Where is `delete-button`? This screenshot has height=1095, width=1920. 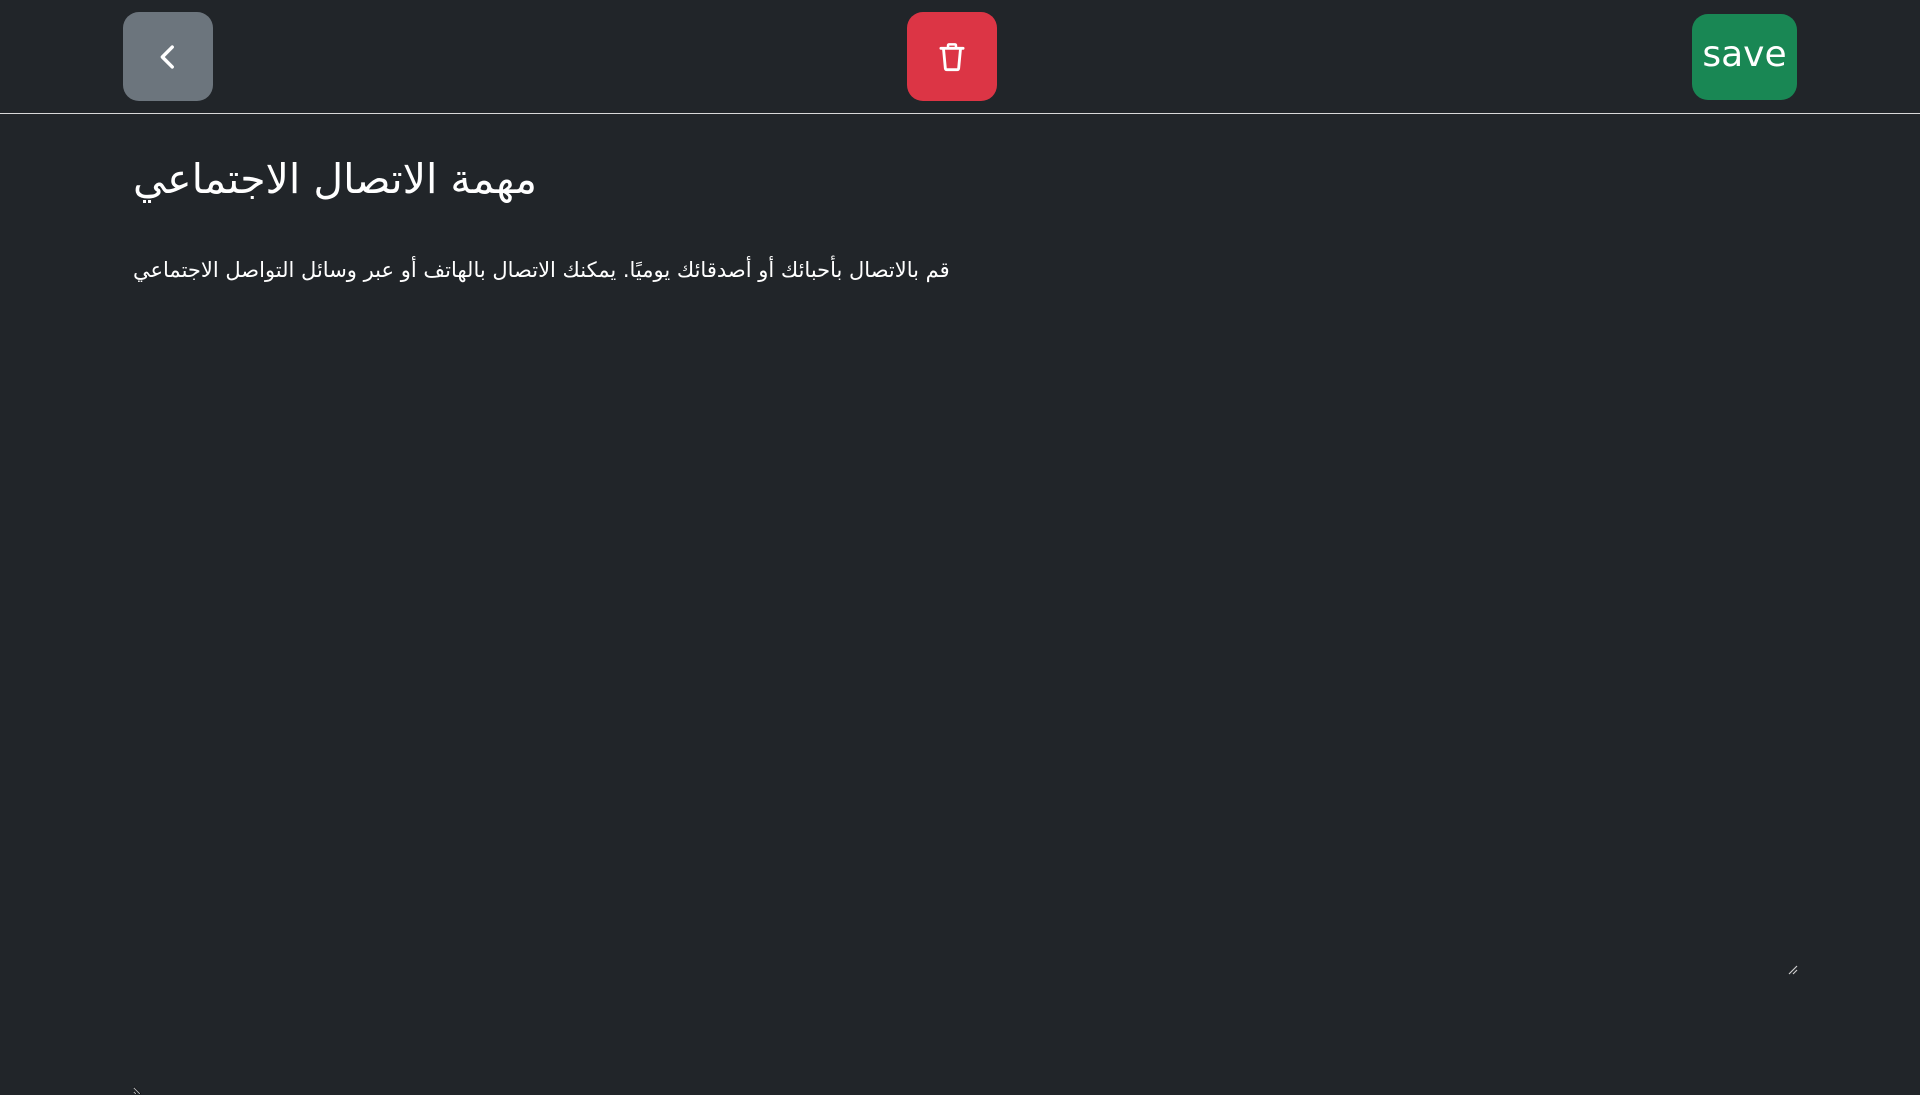 delete-button is located at coordinates (952, 56).